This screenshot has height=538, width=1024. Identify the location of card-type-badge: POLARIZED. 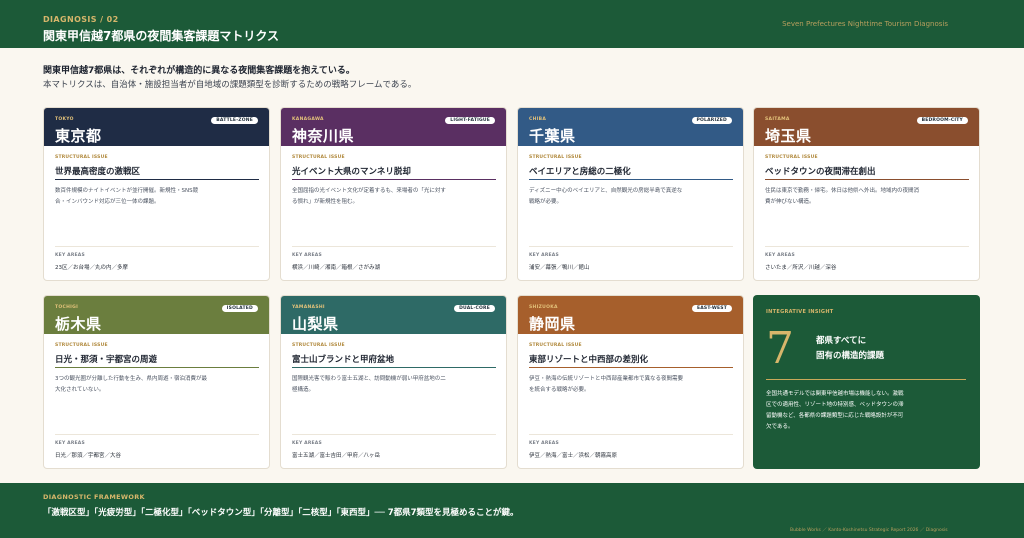
(711, 120).